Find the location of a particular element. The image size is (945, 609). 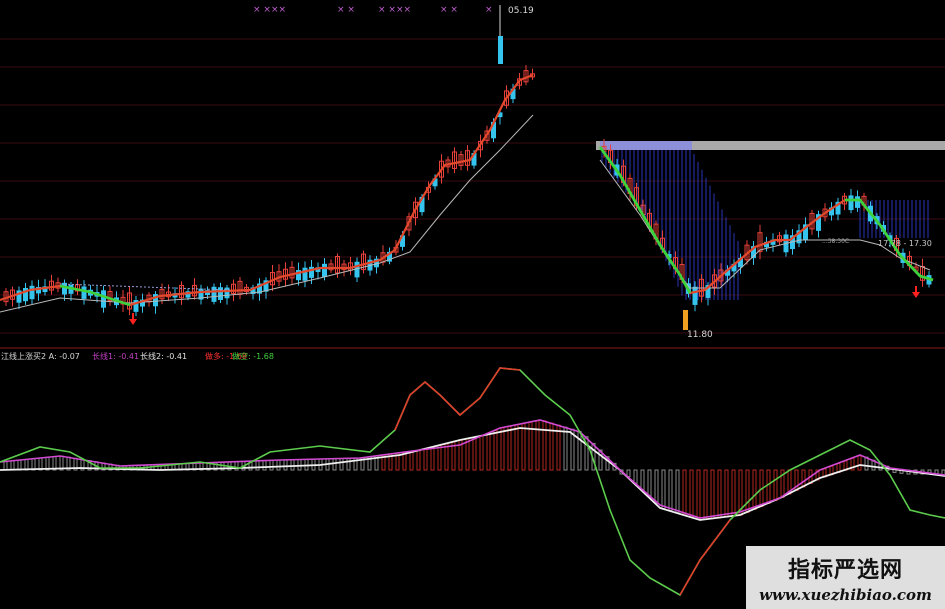

top-marker-3: × ××× is located at coordinates (394, 10).